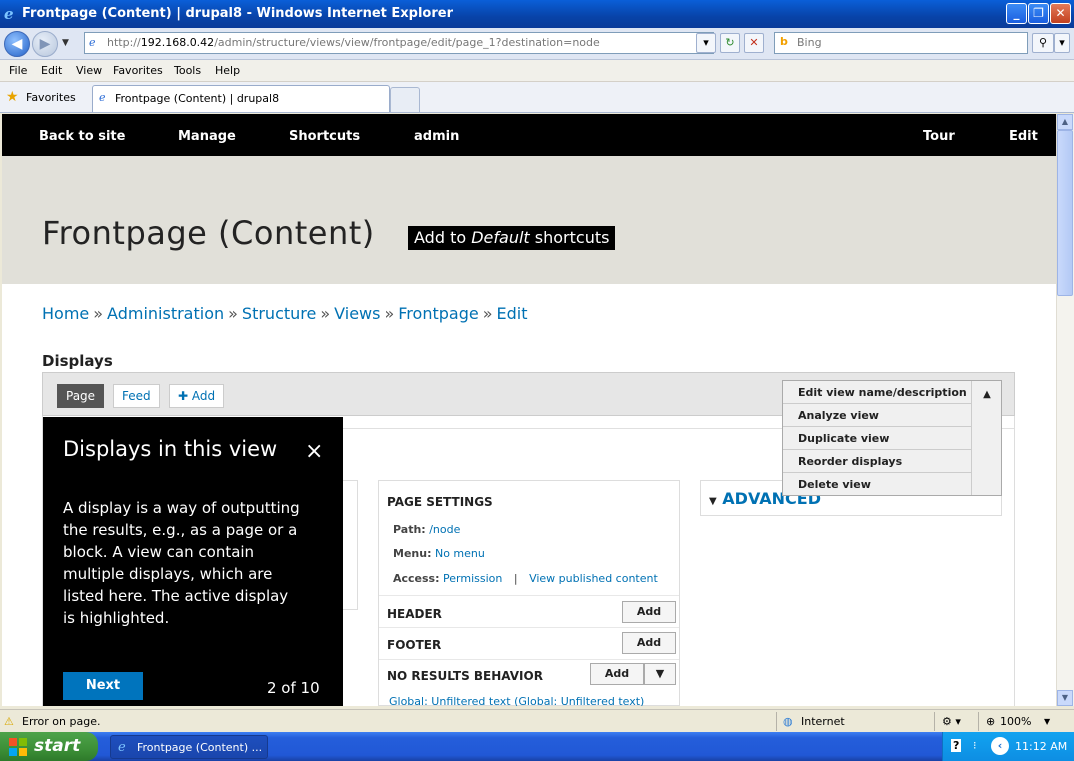 This screenshot has height=761, width=1074. I want to click on menu-label: Menu:, so click(412, 553).